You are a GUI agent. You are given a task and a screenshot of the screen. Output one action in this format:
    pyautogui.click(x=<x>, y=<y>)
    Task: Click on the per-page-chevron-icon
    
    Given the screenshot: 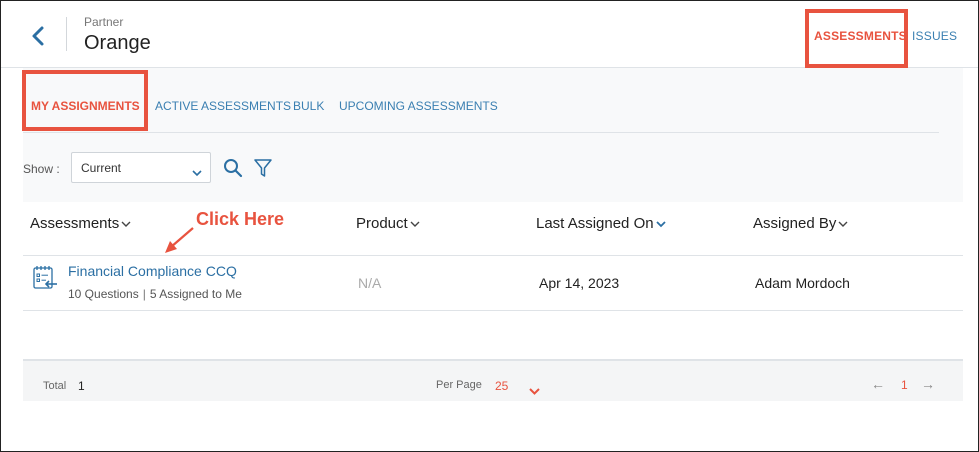 What is the action you would take?
    pyautogui.click(x=534, y=391)
    